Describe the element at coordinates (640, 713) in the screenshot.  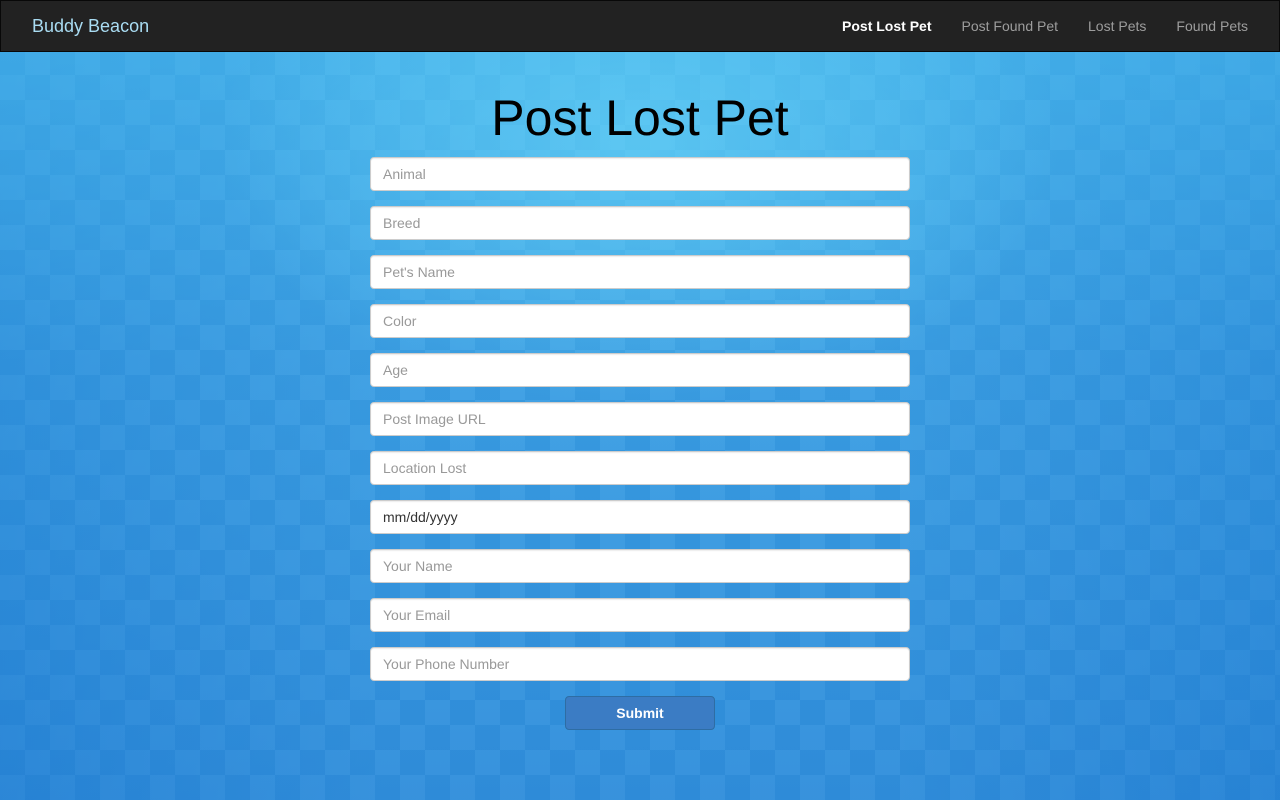
I see `submit-button: Submit` at that location.